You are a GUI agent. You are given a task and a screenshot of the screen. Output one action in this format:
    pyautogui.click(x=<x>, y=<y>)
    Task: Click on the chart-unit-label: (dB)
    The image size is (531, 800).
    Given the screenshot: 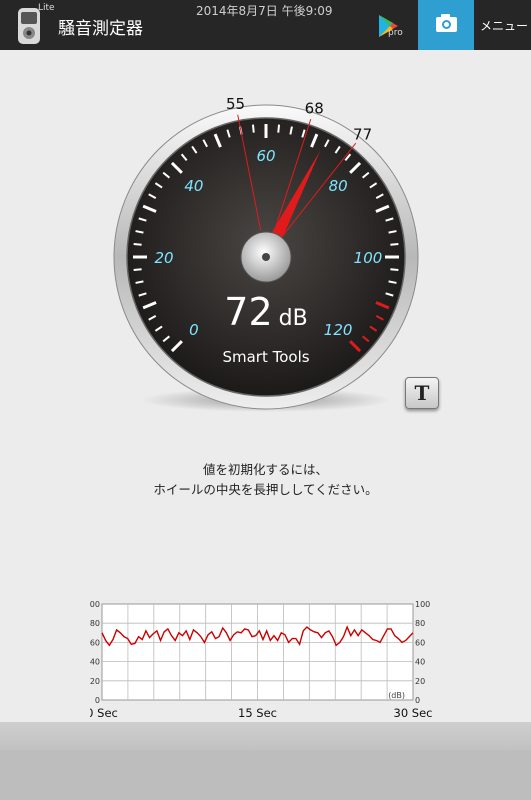 What is the action you would take?
    pyautogui.click(x=396, y=695)
    